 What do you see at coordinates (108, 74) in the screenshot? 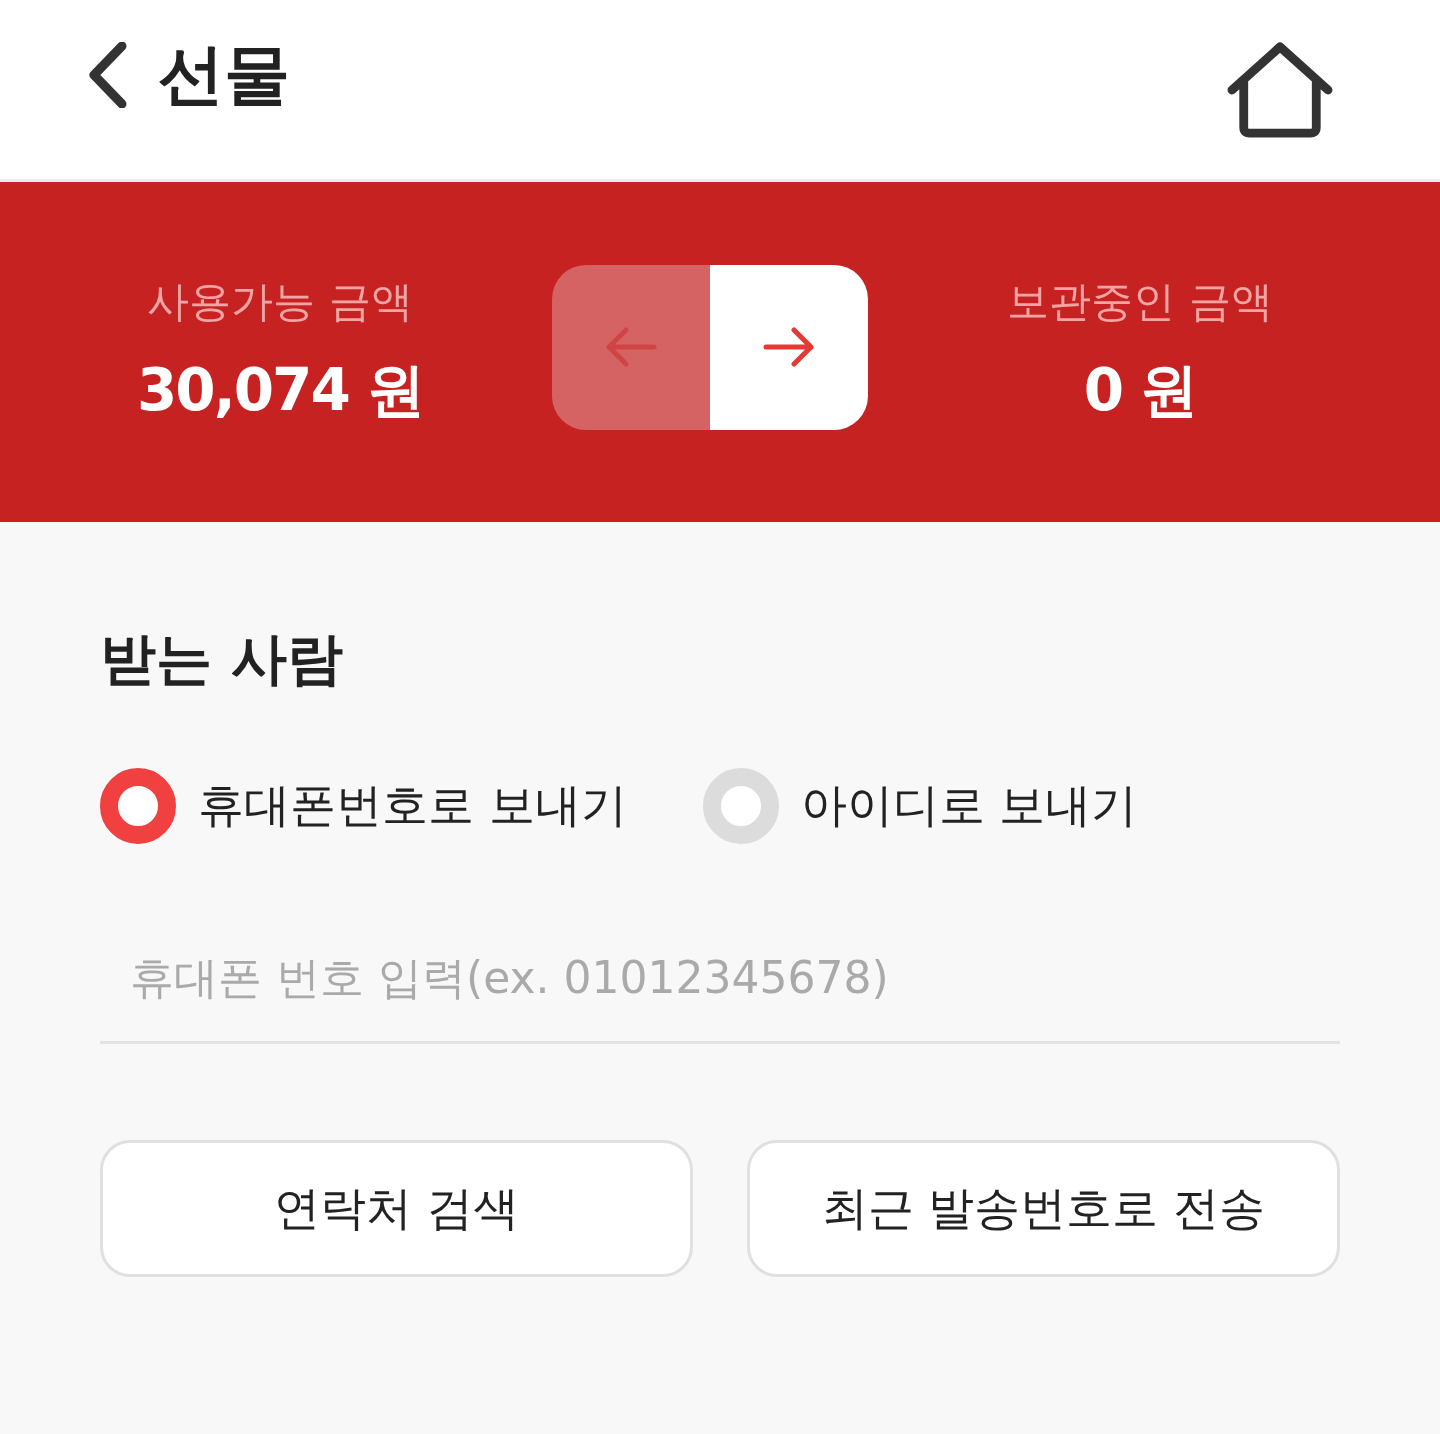
I see `back-icon` at bounding box center [108, 74].